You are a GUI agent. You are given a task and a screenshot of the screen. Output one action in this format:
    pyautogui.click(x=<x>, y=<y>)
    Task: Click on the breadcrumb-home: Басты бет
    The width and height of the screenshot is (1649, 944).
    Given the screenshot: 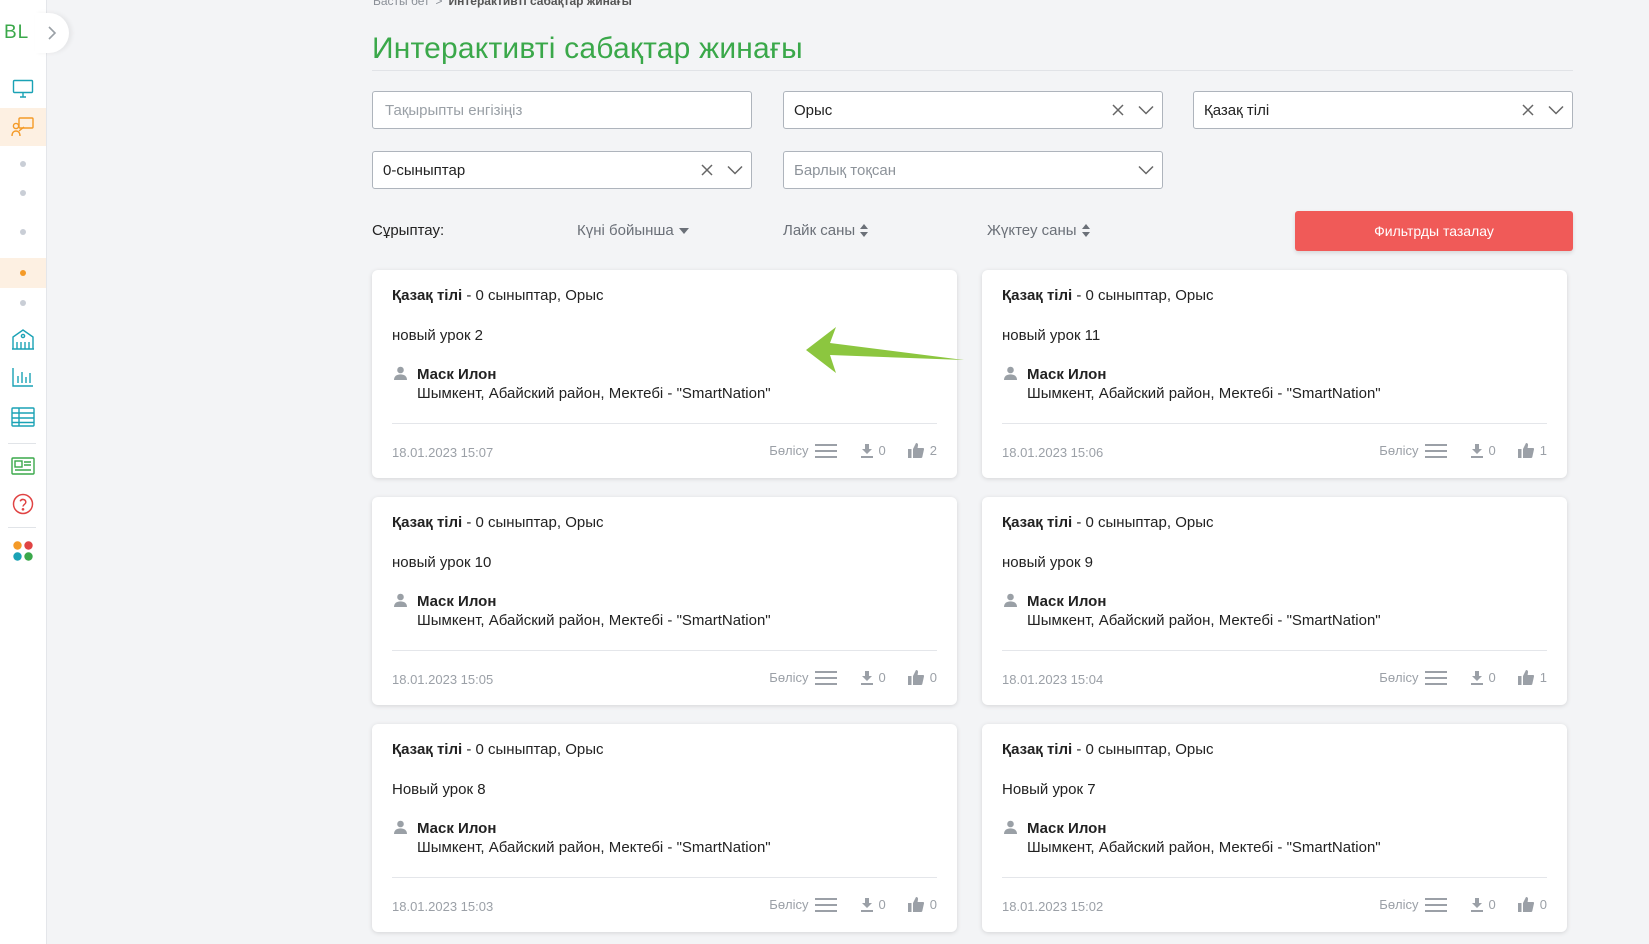 What is the action you would take?
    pyautogui.click(x=401, y=4)
    